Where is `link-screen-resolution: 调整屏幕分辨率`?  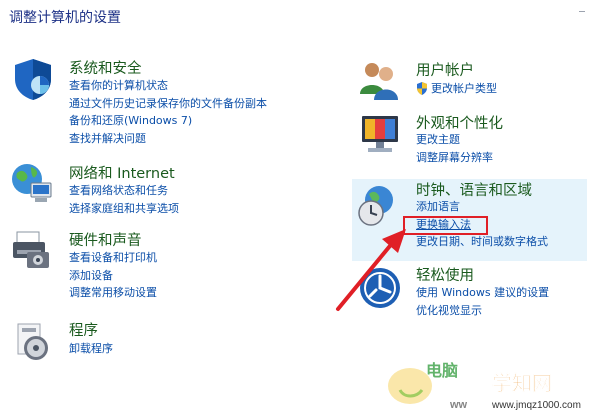
link-screen-resolution: 调整屏幕分辨率 is located at coordinates (454, 158).